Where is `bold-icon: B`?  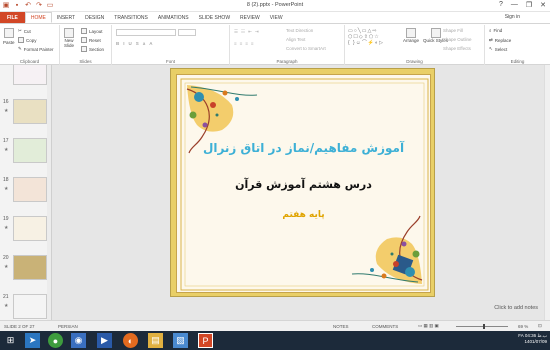 bold-icon: B is located at coordinates (117, 43).